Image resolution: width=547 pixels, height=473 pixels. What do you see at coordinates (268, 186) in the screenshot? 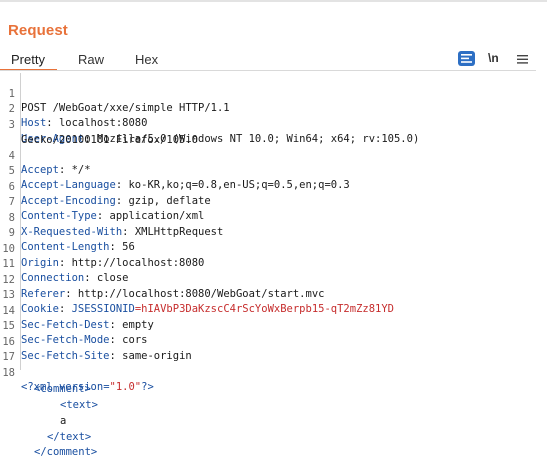
I see `code-line: 6 Accept-Encoding: gzip, deflate` at bounding box center [268, 186].